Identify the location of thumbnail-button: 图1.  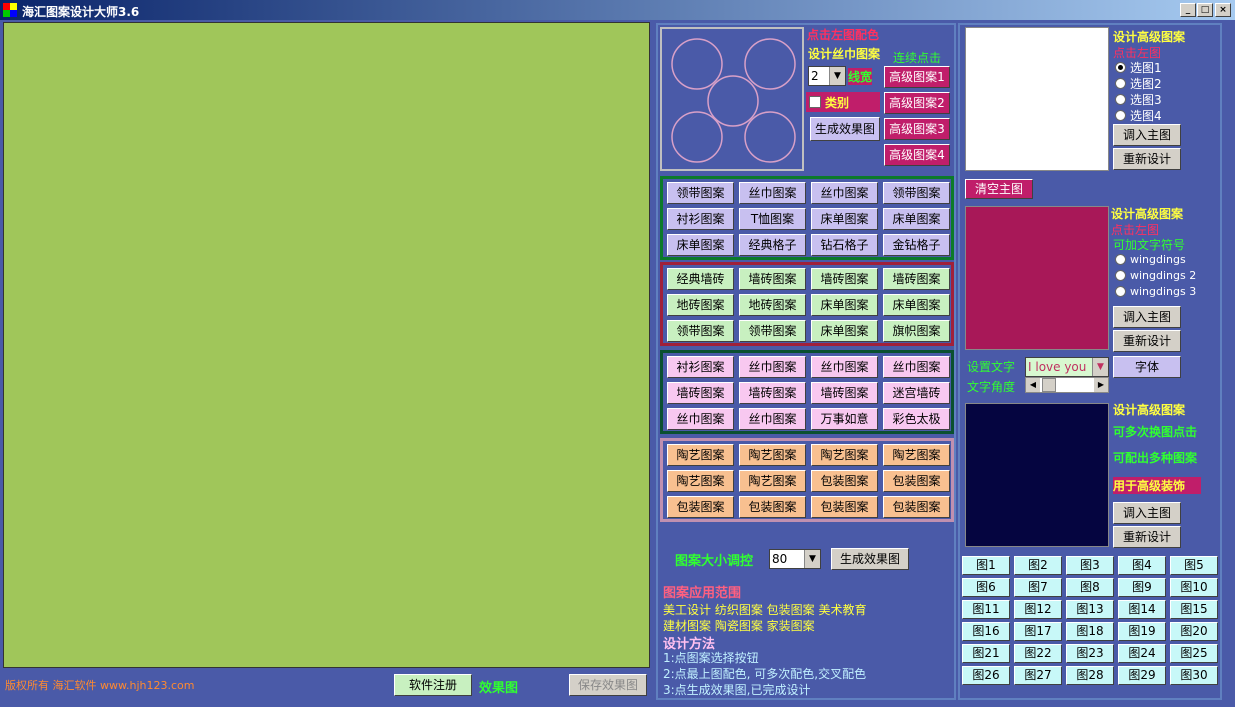
(986, 565).